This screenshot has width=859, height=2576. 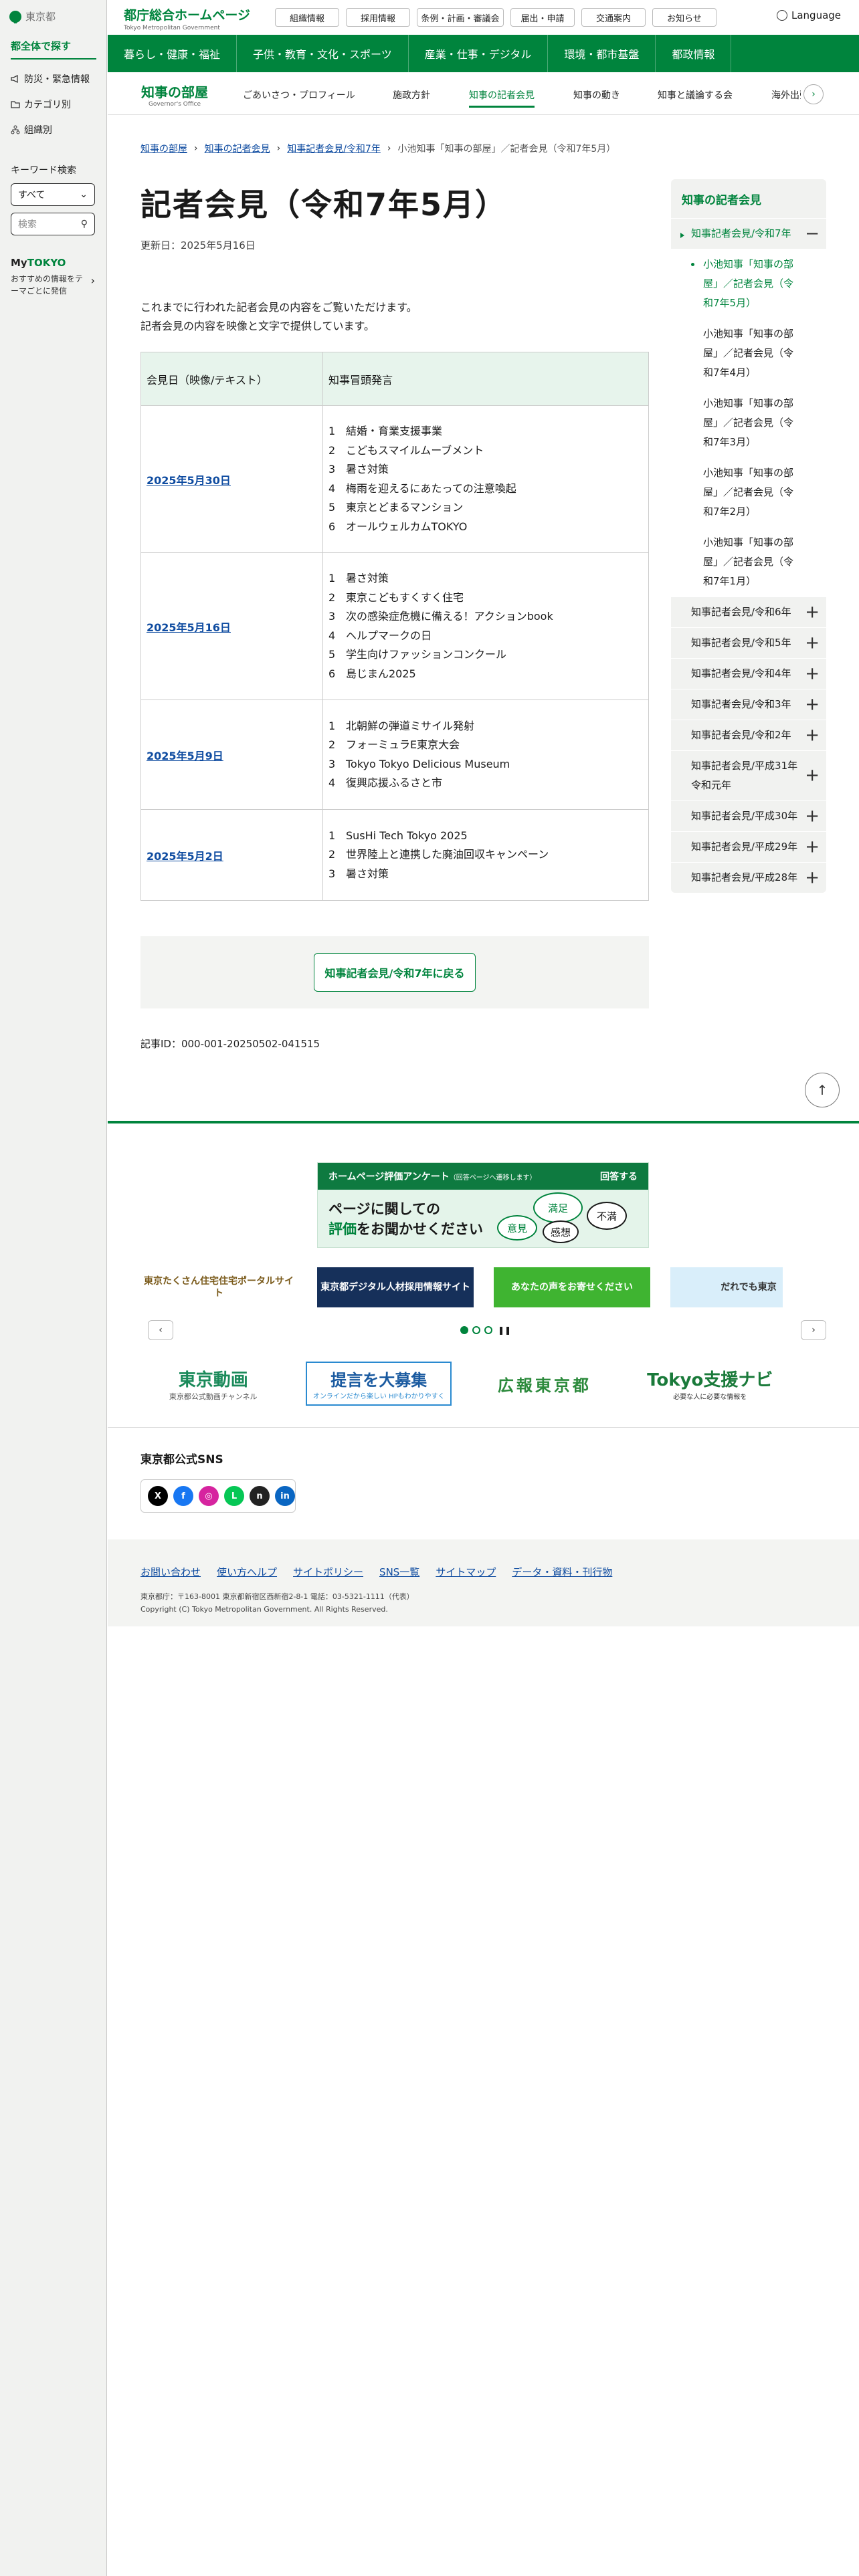 What do you see at coordinates (486, 451) in the screenshot?
I see `topic-item: 2 こどもスマイルムーブメント` at bounding box center [486, 451].